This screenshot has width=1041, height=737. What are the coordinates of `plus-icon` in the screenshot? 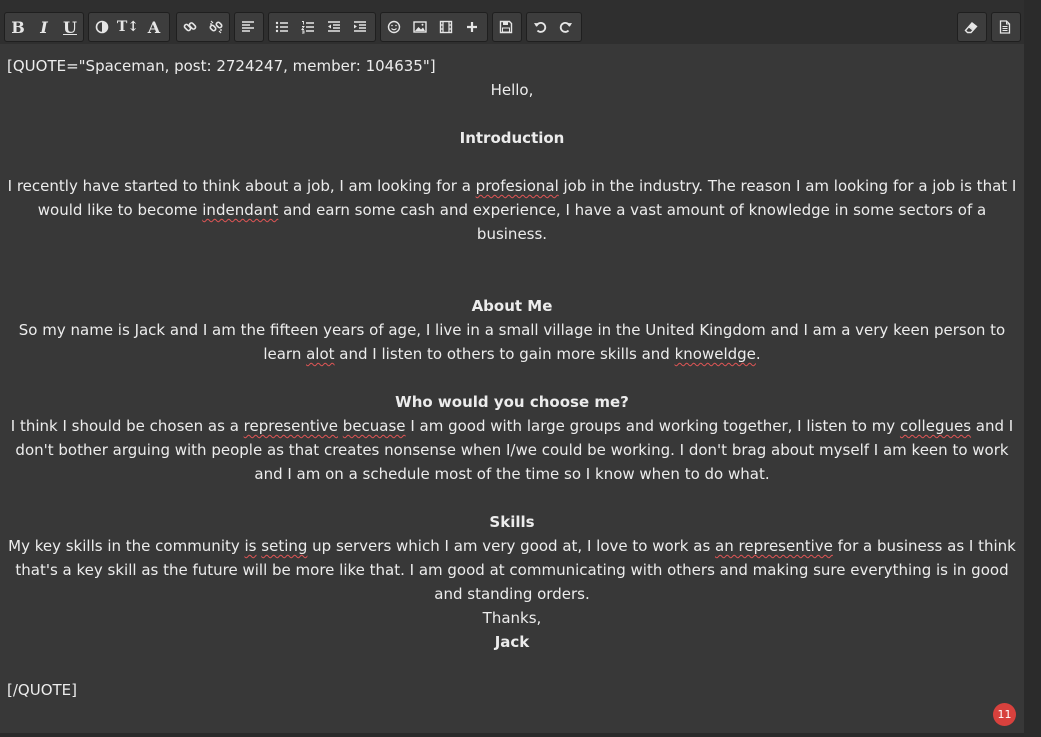 It's located at (472, 27).